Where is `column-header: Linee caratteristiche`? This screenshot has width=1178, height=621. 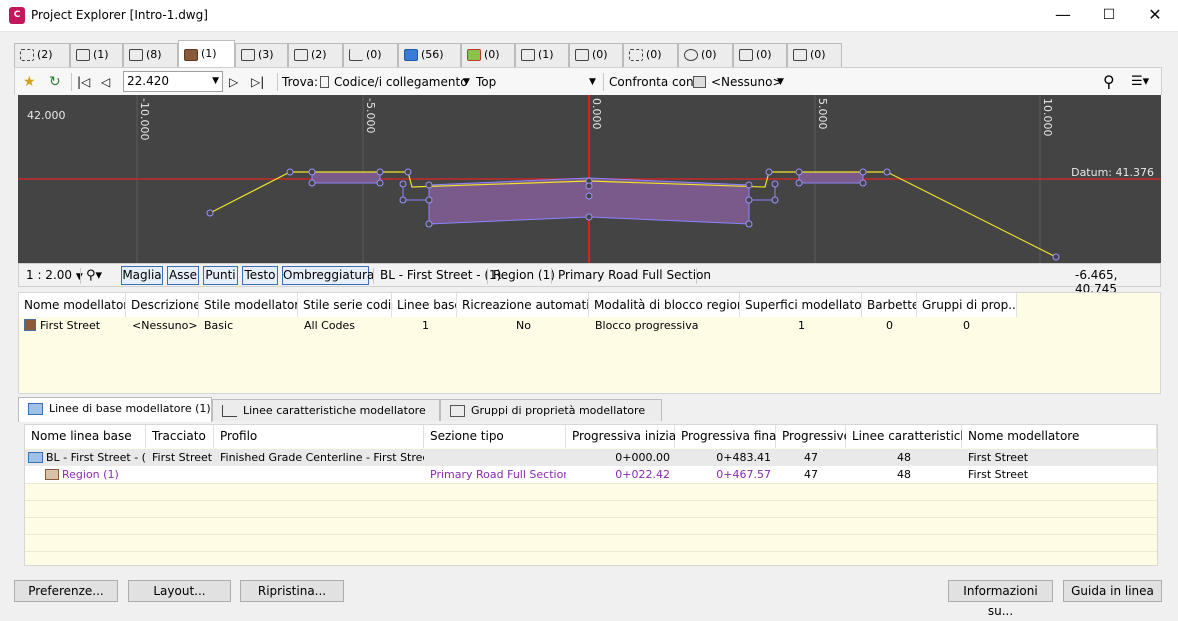 column-header: Linee caratteristiche is located at coordinates (910, 436).